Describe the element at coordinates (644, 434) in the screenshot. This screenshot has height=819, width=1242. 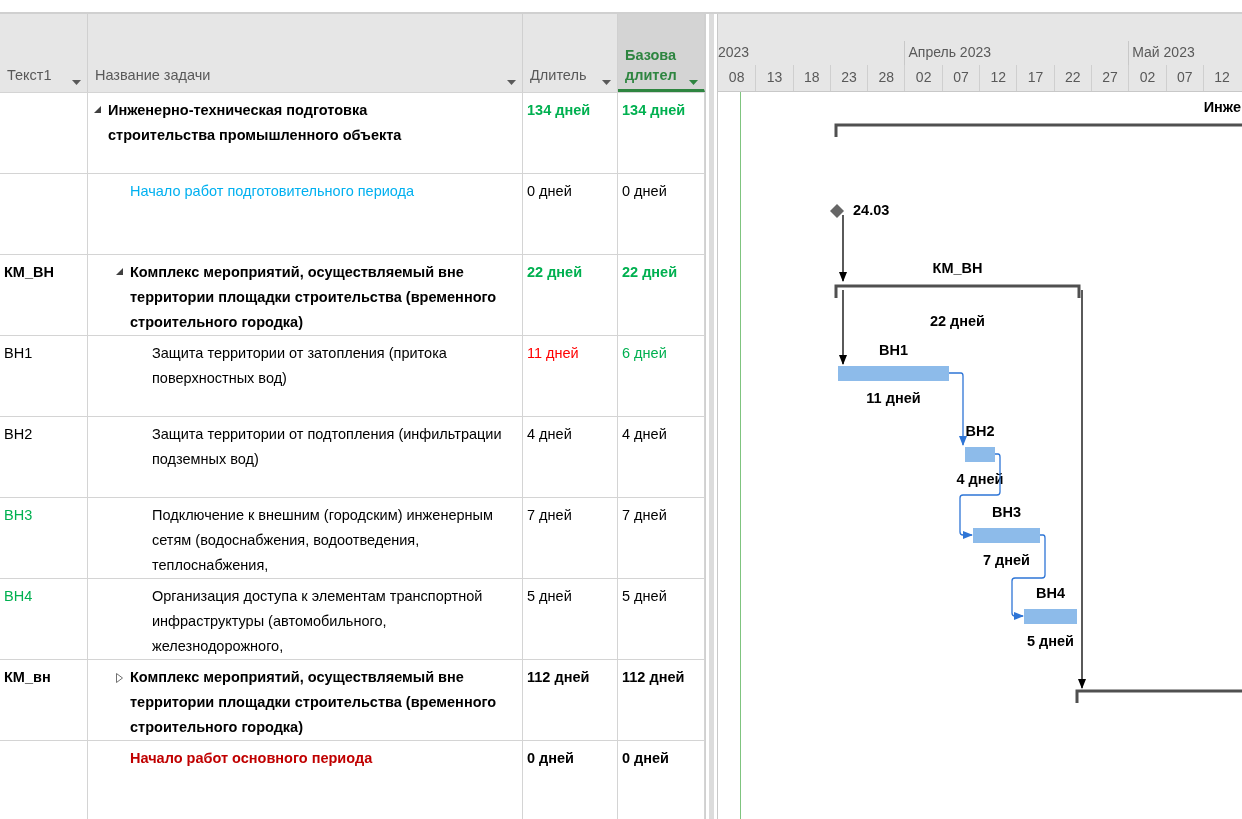
I see `baseline-duration-cell: 4 дней` at that location.